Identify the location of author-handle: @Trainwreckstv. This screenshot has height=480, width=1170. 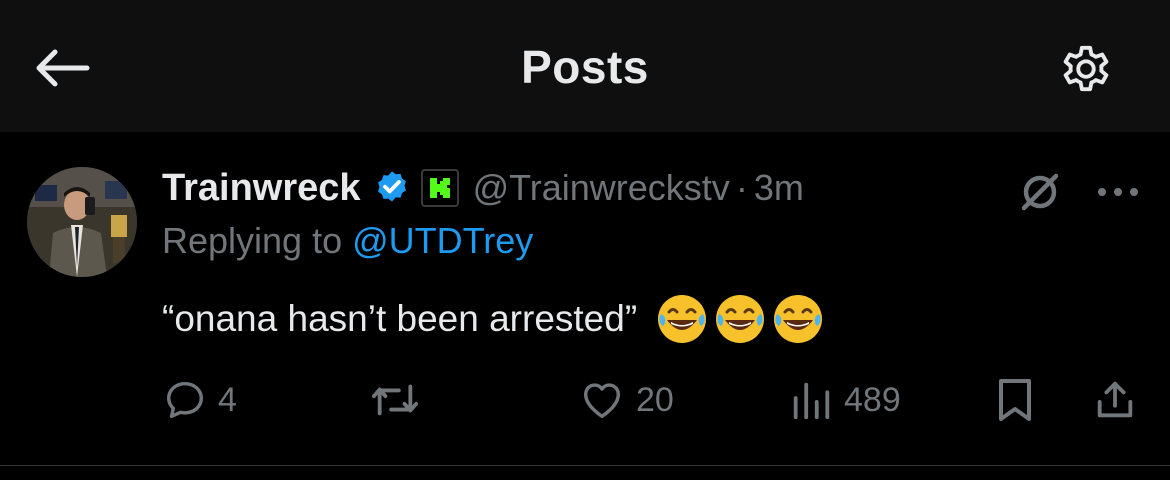
(601, 188).